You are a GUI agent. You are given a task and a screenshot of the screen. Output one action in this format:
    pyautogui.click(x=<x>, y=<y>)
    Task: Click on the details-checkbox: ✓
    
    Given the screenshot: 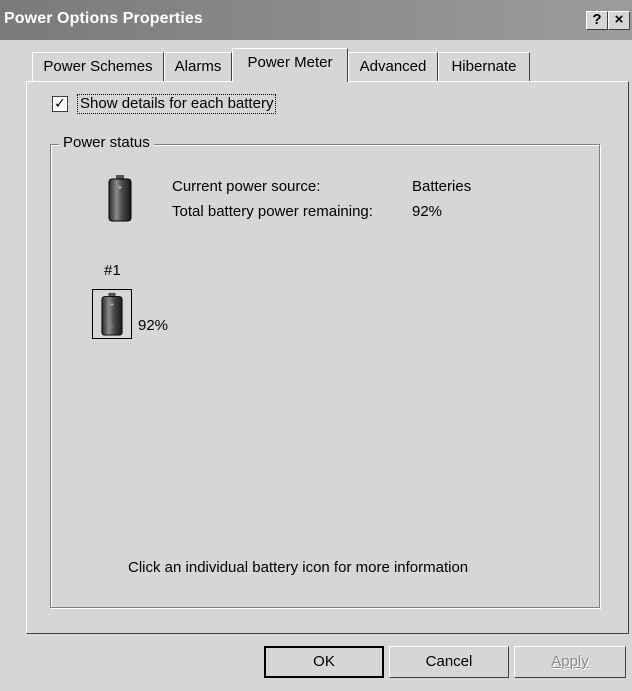 What is the action you would take?
    pyautogui.click(x=60, y=104)
    